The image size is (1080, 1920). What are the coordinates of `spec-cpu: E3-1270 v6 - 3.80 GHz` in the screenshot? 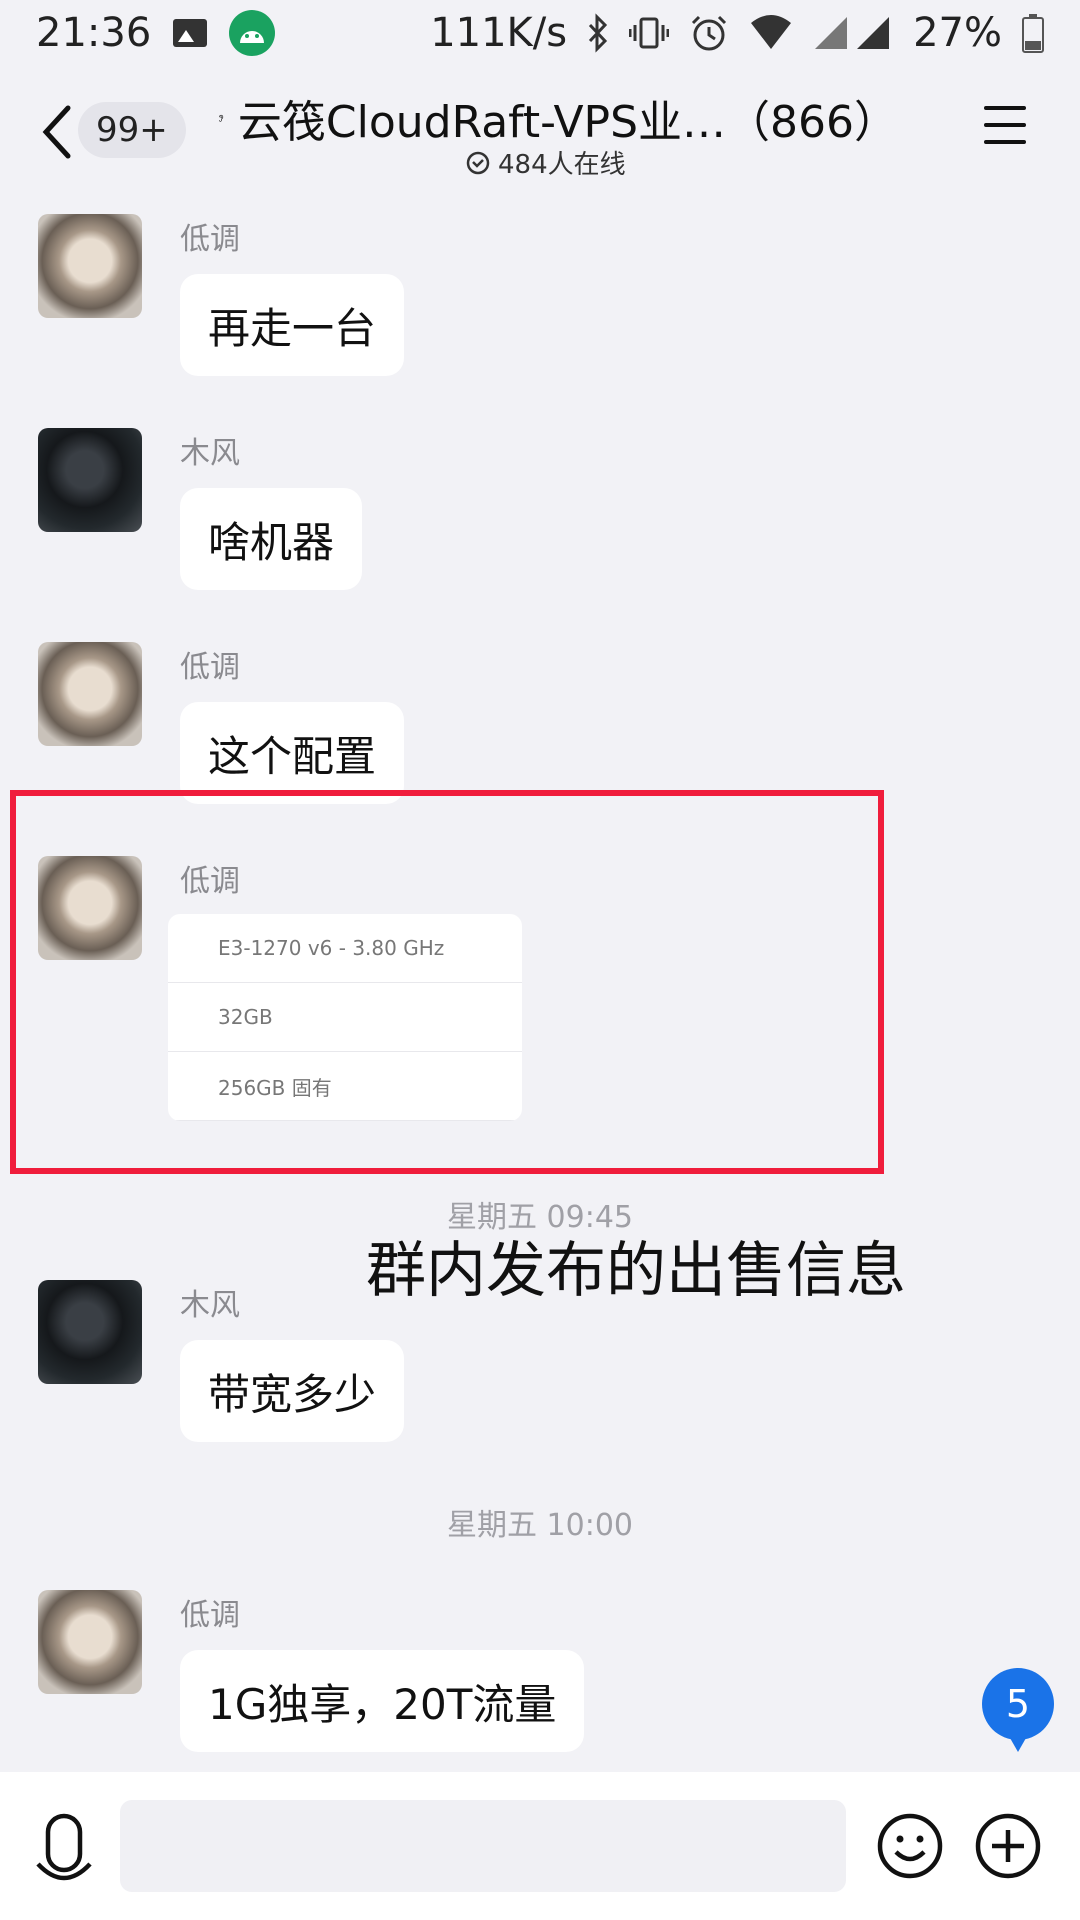 It's located at (345, 948).